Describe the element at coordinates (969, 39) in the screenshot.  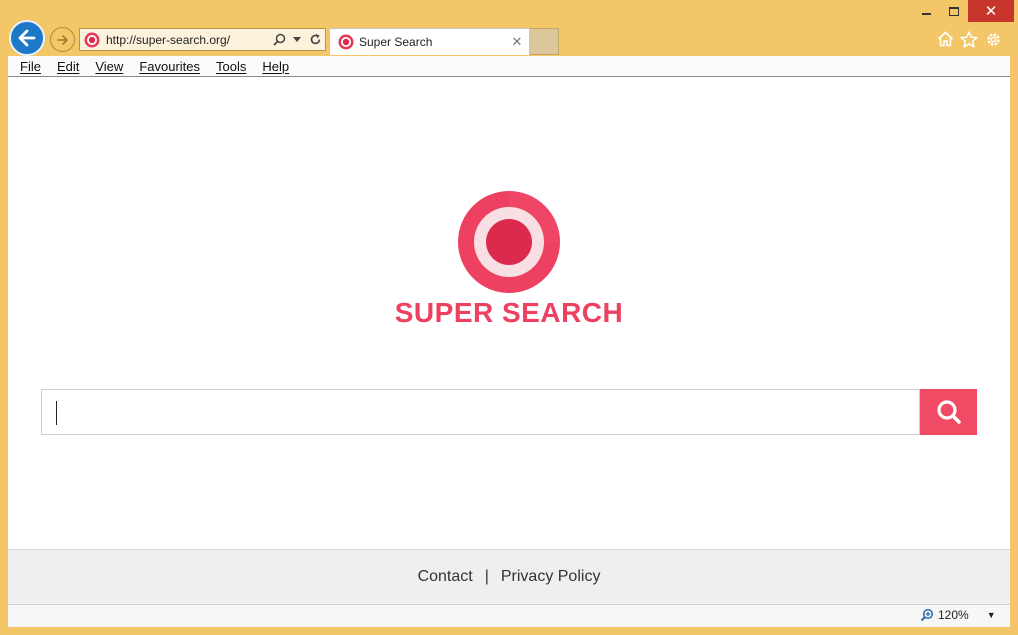
I see `star-icon` at that location.